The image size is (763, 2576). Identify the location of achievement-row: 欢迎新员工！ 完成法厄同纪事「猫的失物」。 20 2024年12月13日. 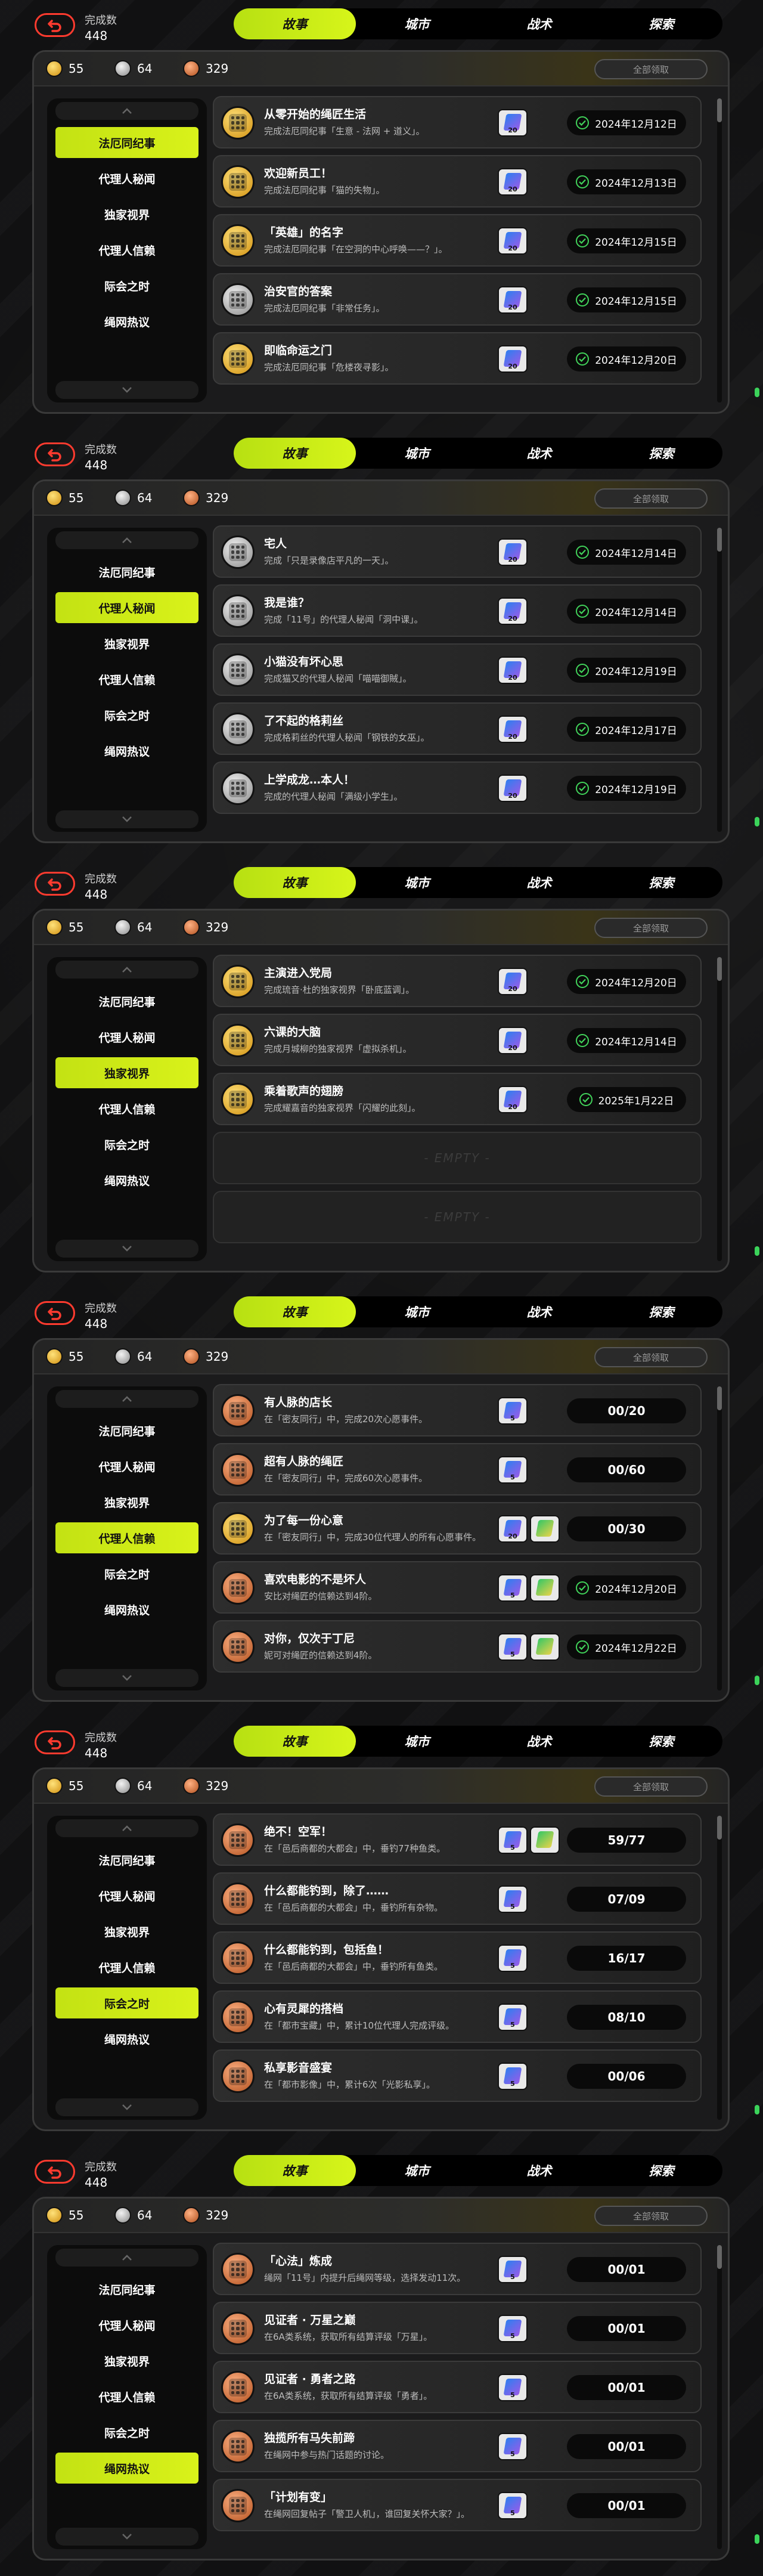
(457, 181).